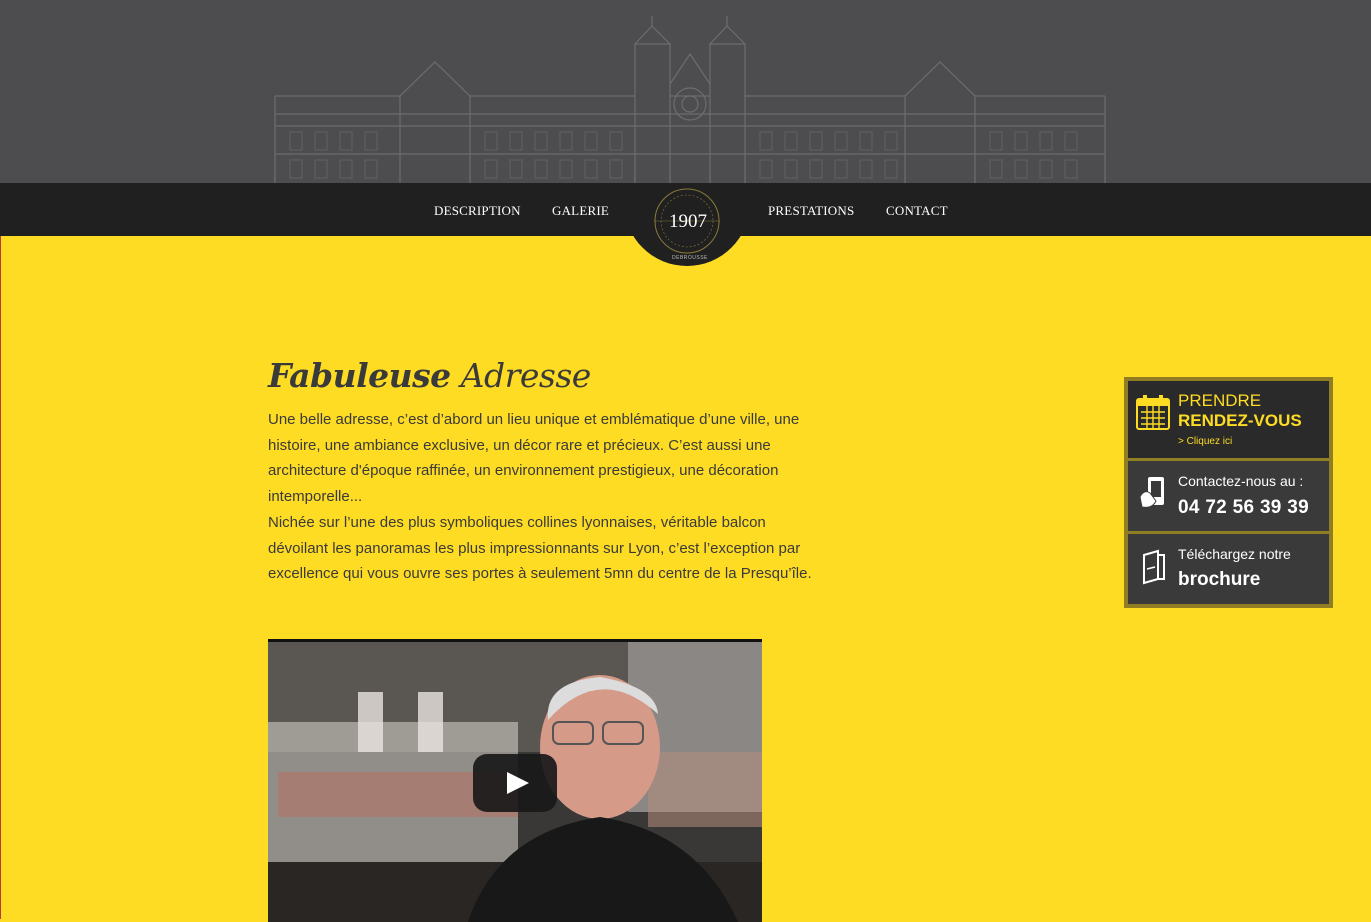 The width and height of the screenshot is (1371, 922). Describe the element at coordinates (688, 221) in the screenshot. I see `logo-year: 1907` at that location.